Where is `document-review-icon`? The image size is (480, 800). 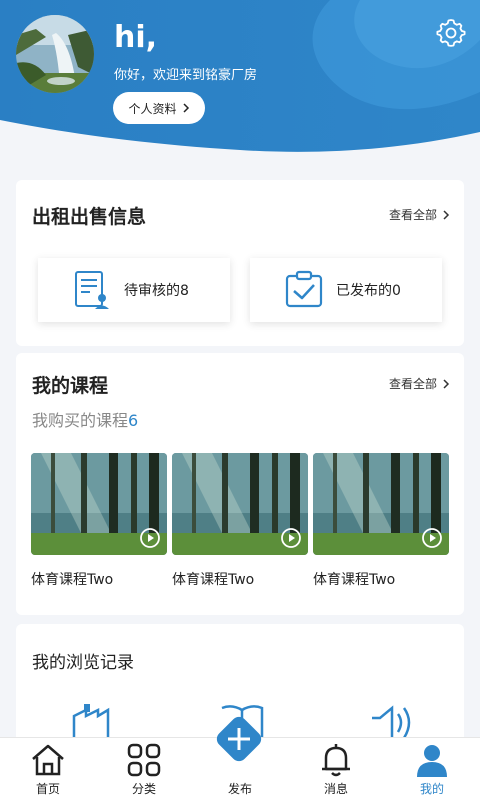 document-review-icon is located at coordinates (92, 290).